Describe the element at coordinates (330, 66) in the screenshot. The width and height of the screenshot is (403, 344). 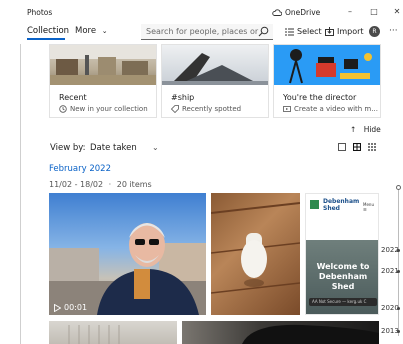
I see `director-illustration` at that location.